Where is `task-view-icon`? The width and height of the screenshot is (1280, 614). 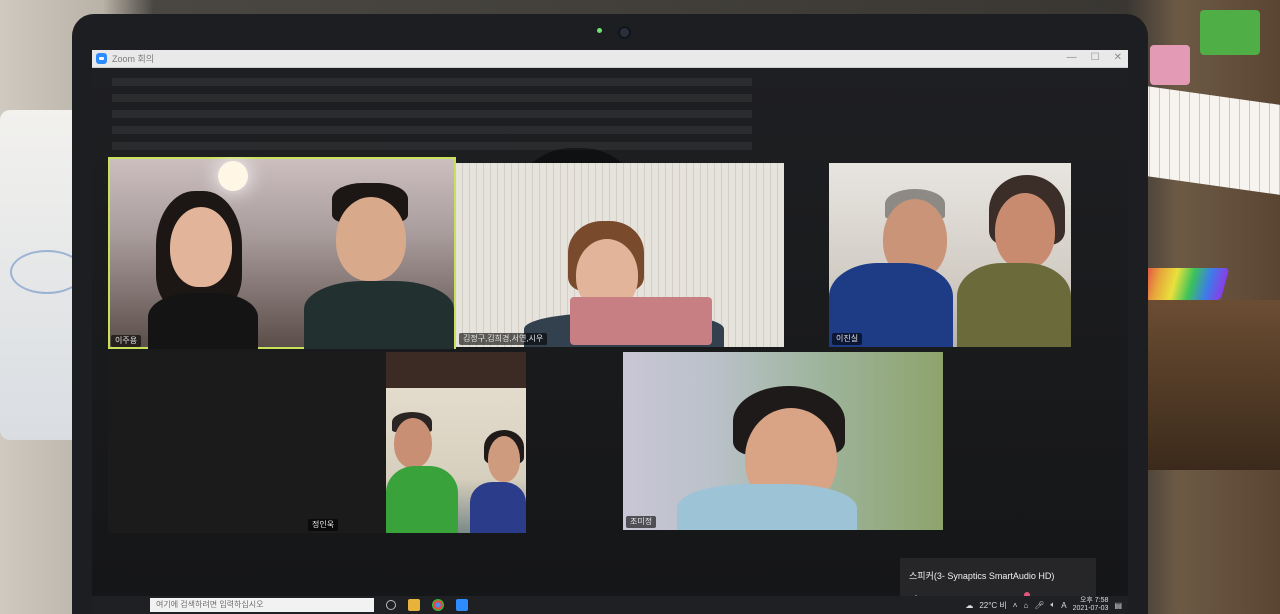
task-view-icon is located at coordinates (391, 605).